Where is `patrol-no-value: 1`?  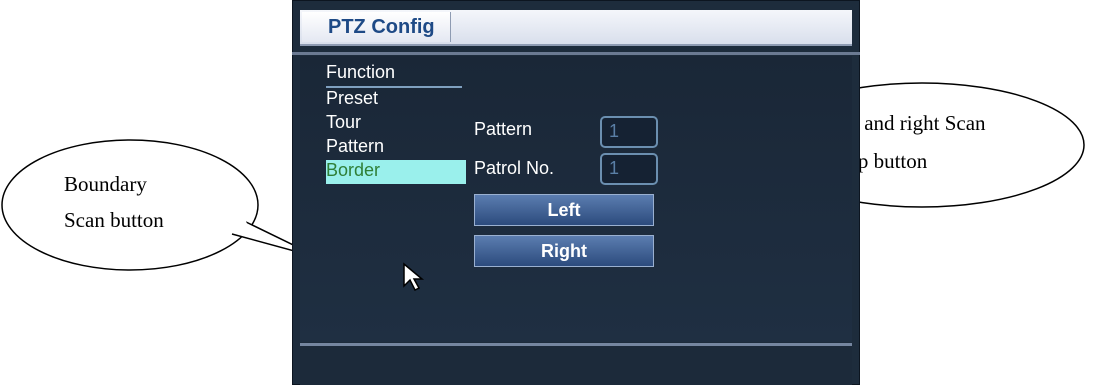
patrol-no-value: 1 is located at coordinates (614, 168).